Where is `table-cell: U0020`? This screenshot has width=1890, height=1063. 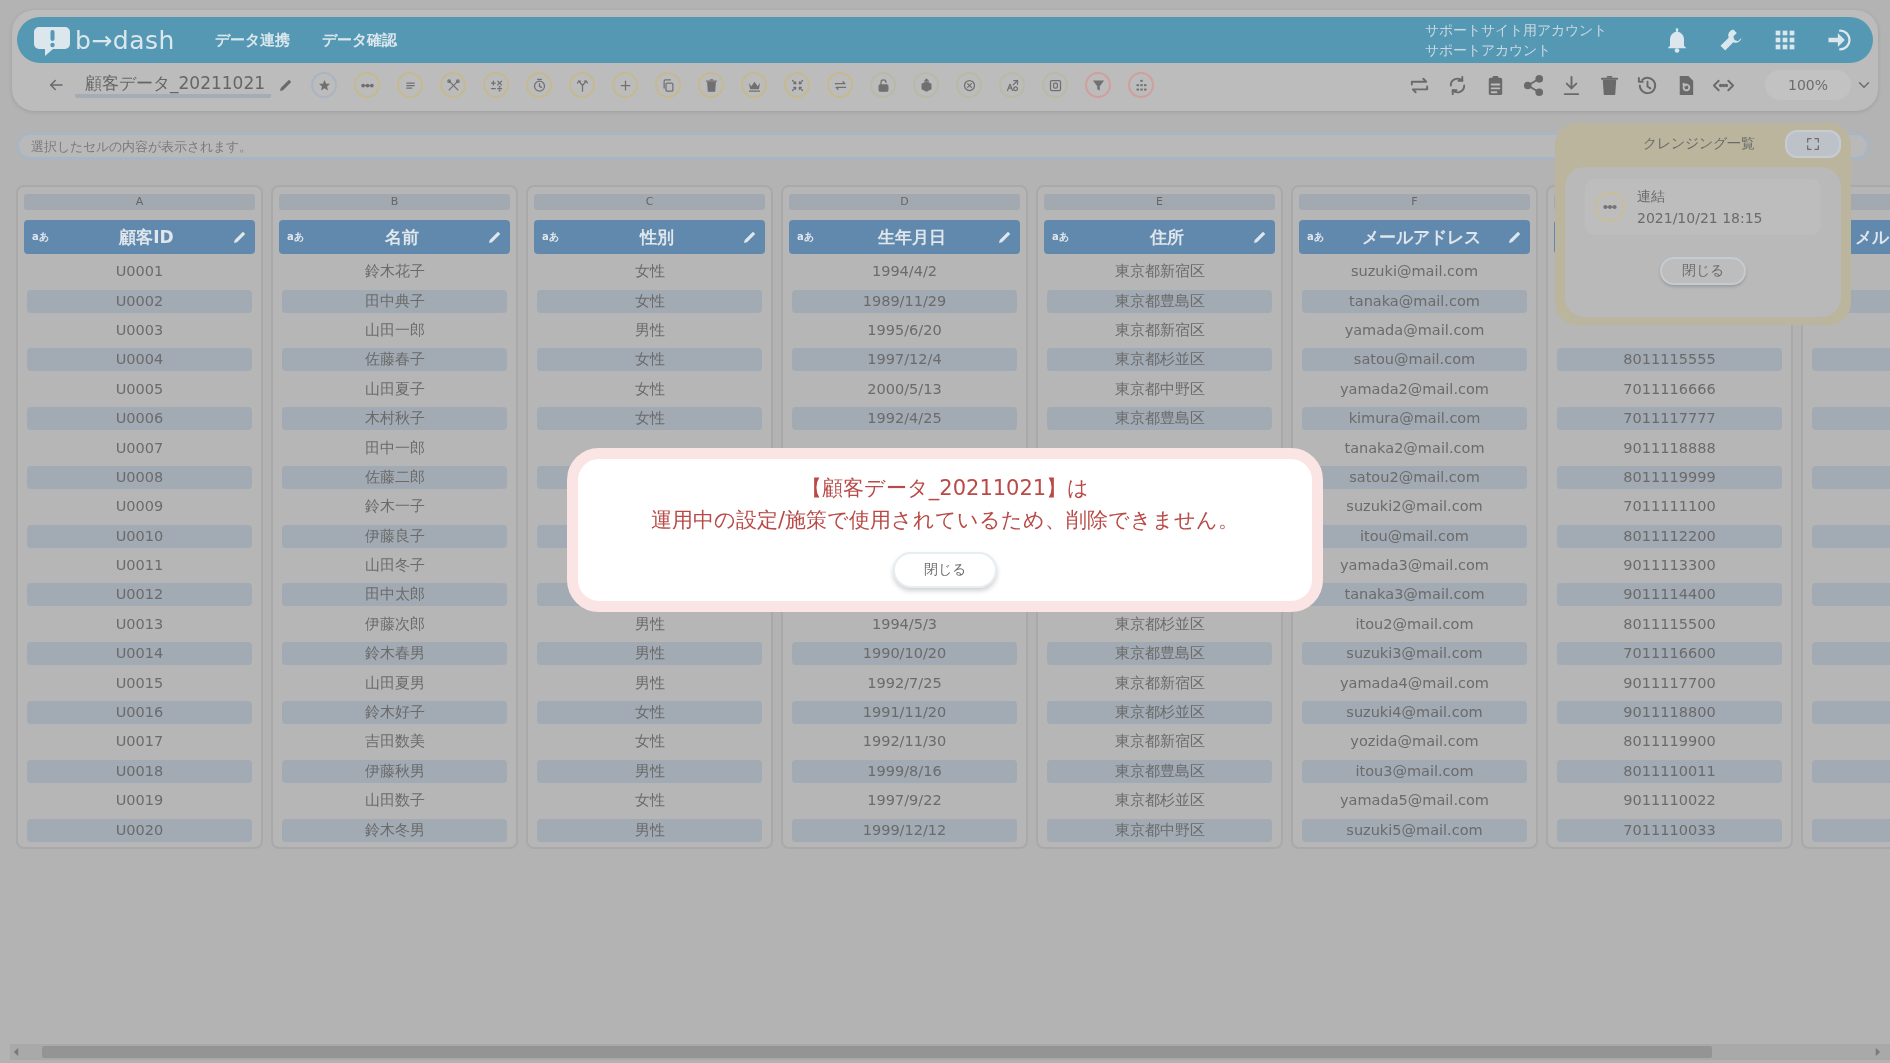
table-cell: U0020 is located at coordinates (139, 830).